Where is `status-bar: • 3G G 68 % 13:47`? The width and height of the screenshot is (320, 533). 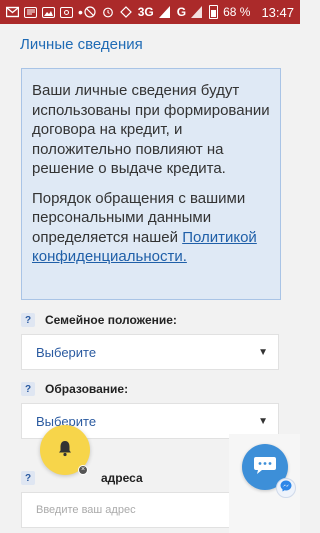
status-bar: • 3G G 68 % 13:47 is located at coordinates (150, 12).